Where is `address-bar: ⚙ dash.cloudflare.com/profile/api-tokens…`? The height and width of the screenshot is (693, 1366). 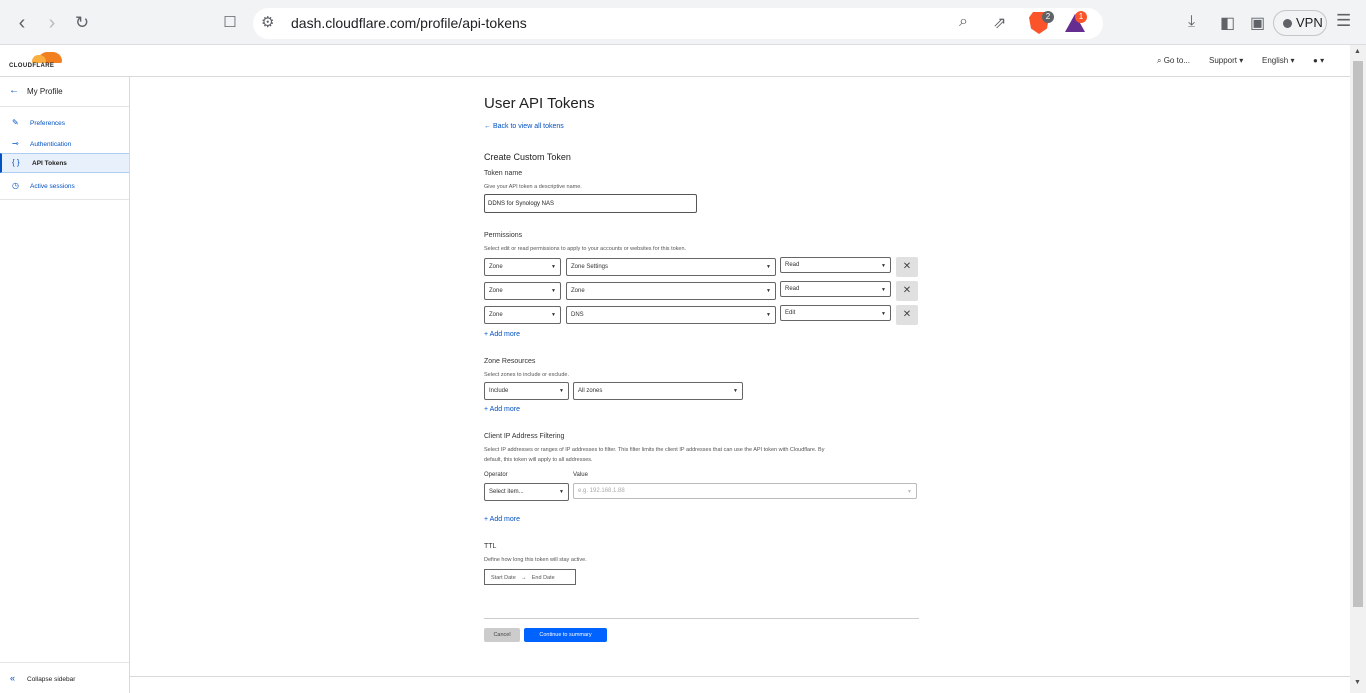 address-bar: ⚙ dash.cloudflare.com/profile/api-tokens… is located at coordinates (678, 23).